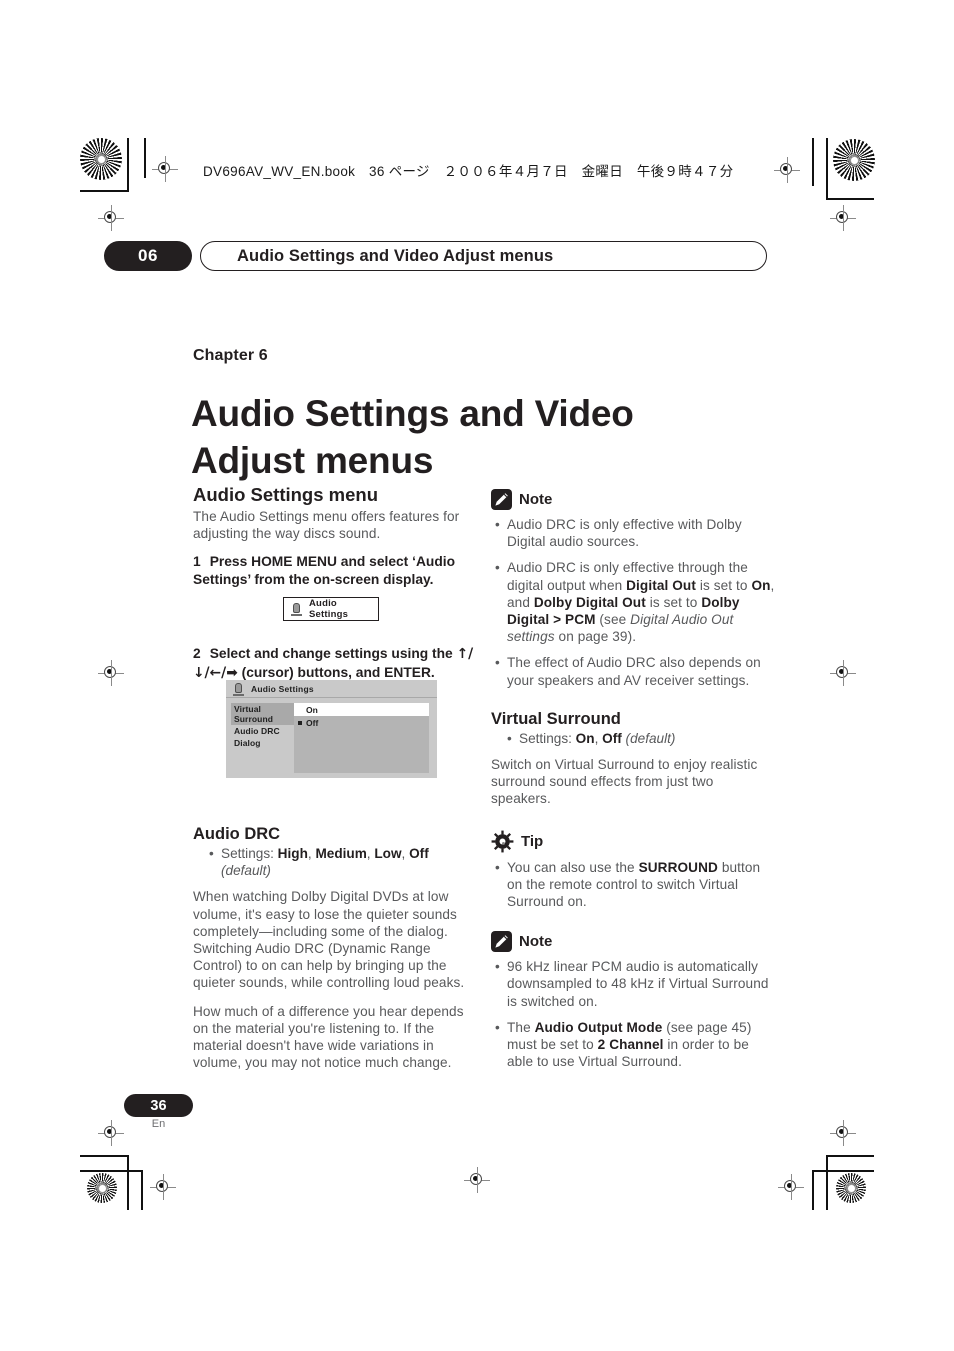 The width and height of the screenshot is (954, 1351). What do you see at coordinates (238, 689) in the screenshot?
I see `speaker-icon` at bounding box center [238, 689].